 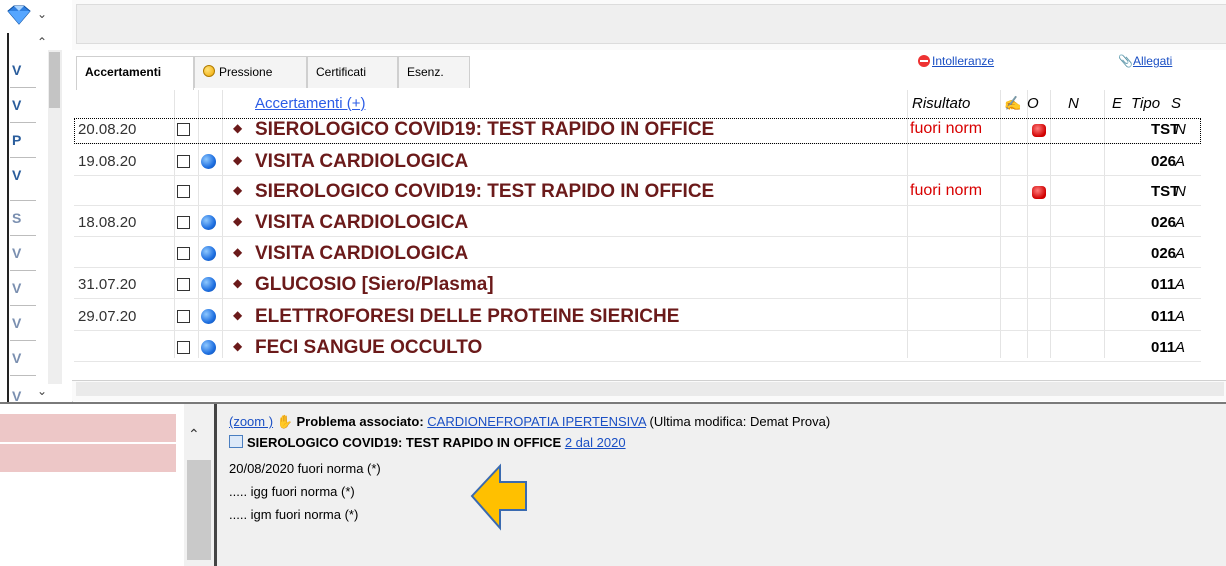 I want to click on allegati-link: 📎Allegati, so click(x=1145, y=61).